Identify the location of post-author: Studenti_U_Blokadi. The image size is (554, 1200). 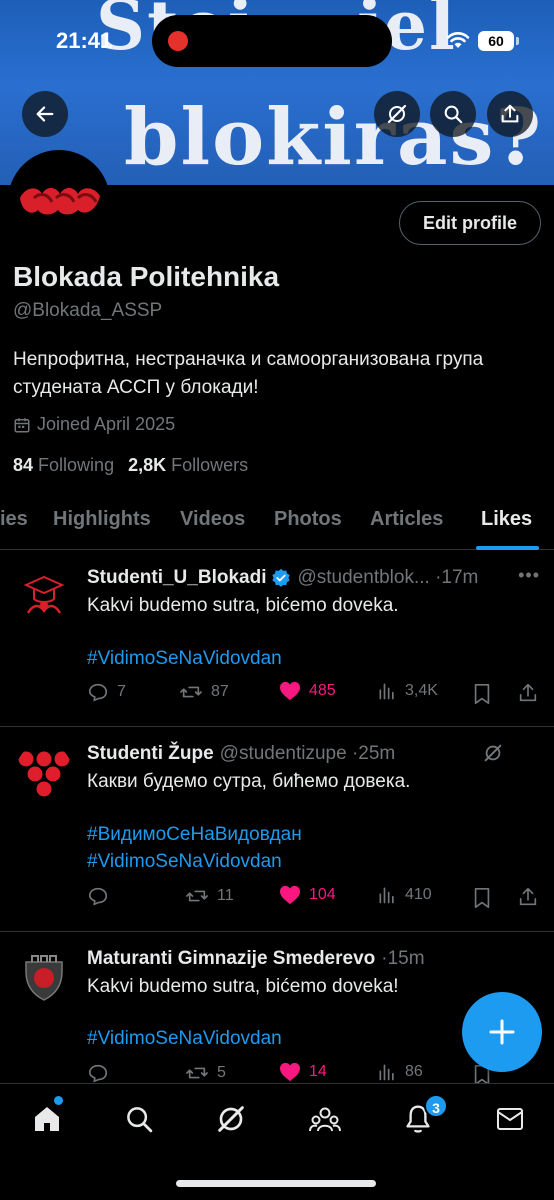
(176, 578).